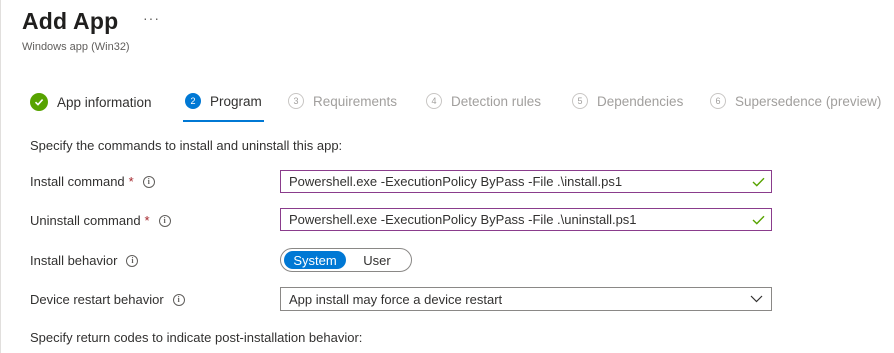  I want to click on tab-dependencies: 5 Dependencies, so click(627, 101).